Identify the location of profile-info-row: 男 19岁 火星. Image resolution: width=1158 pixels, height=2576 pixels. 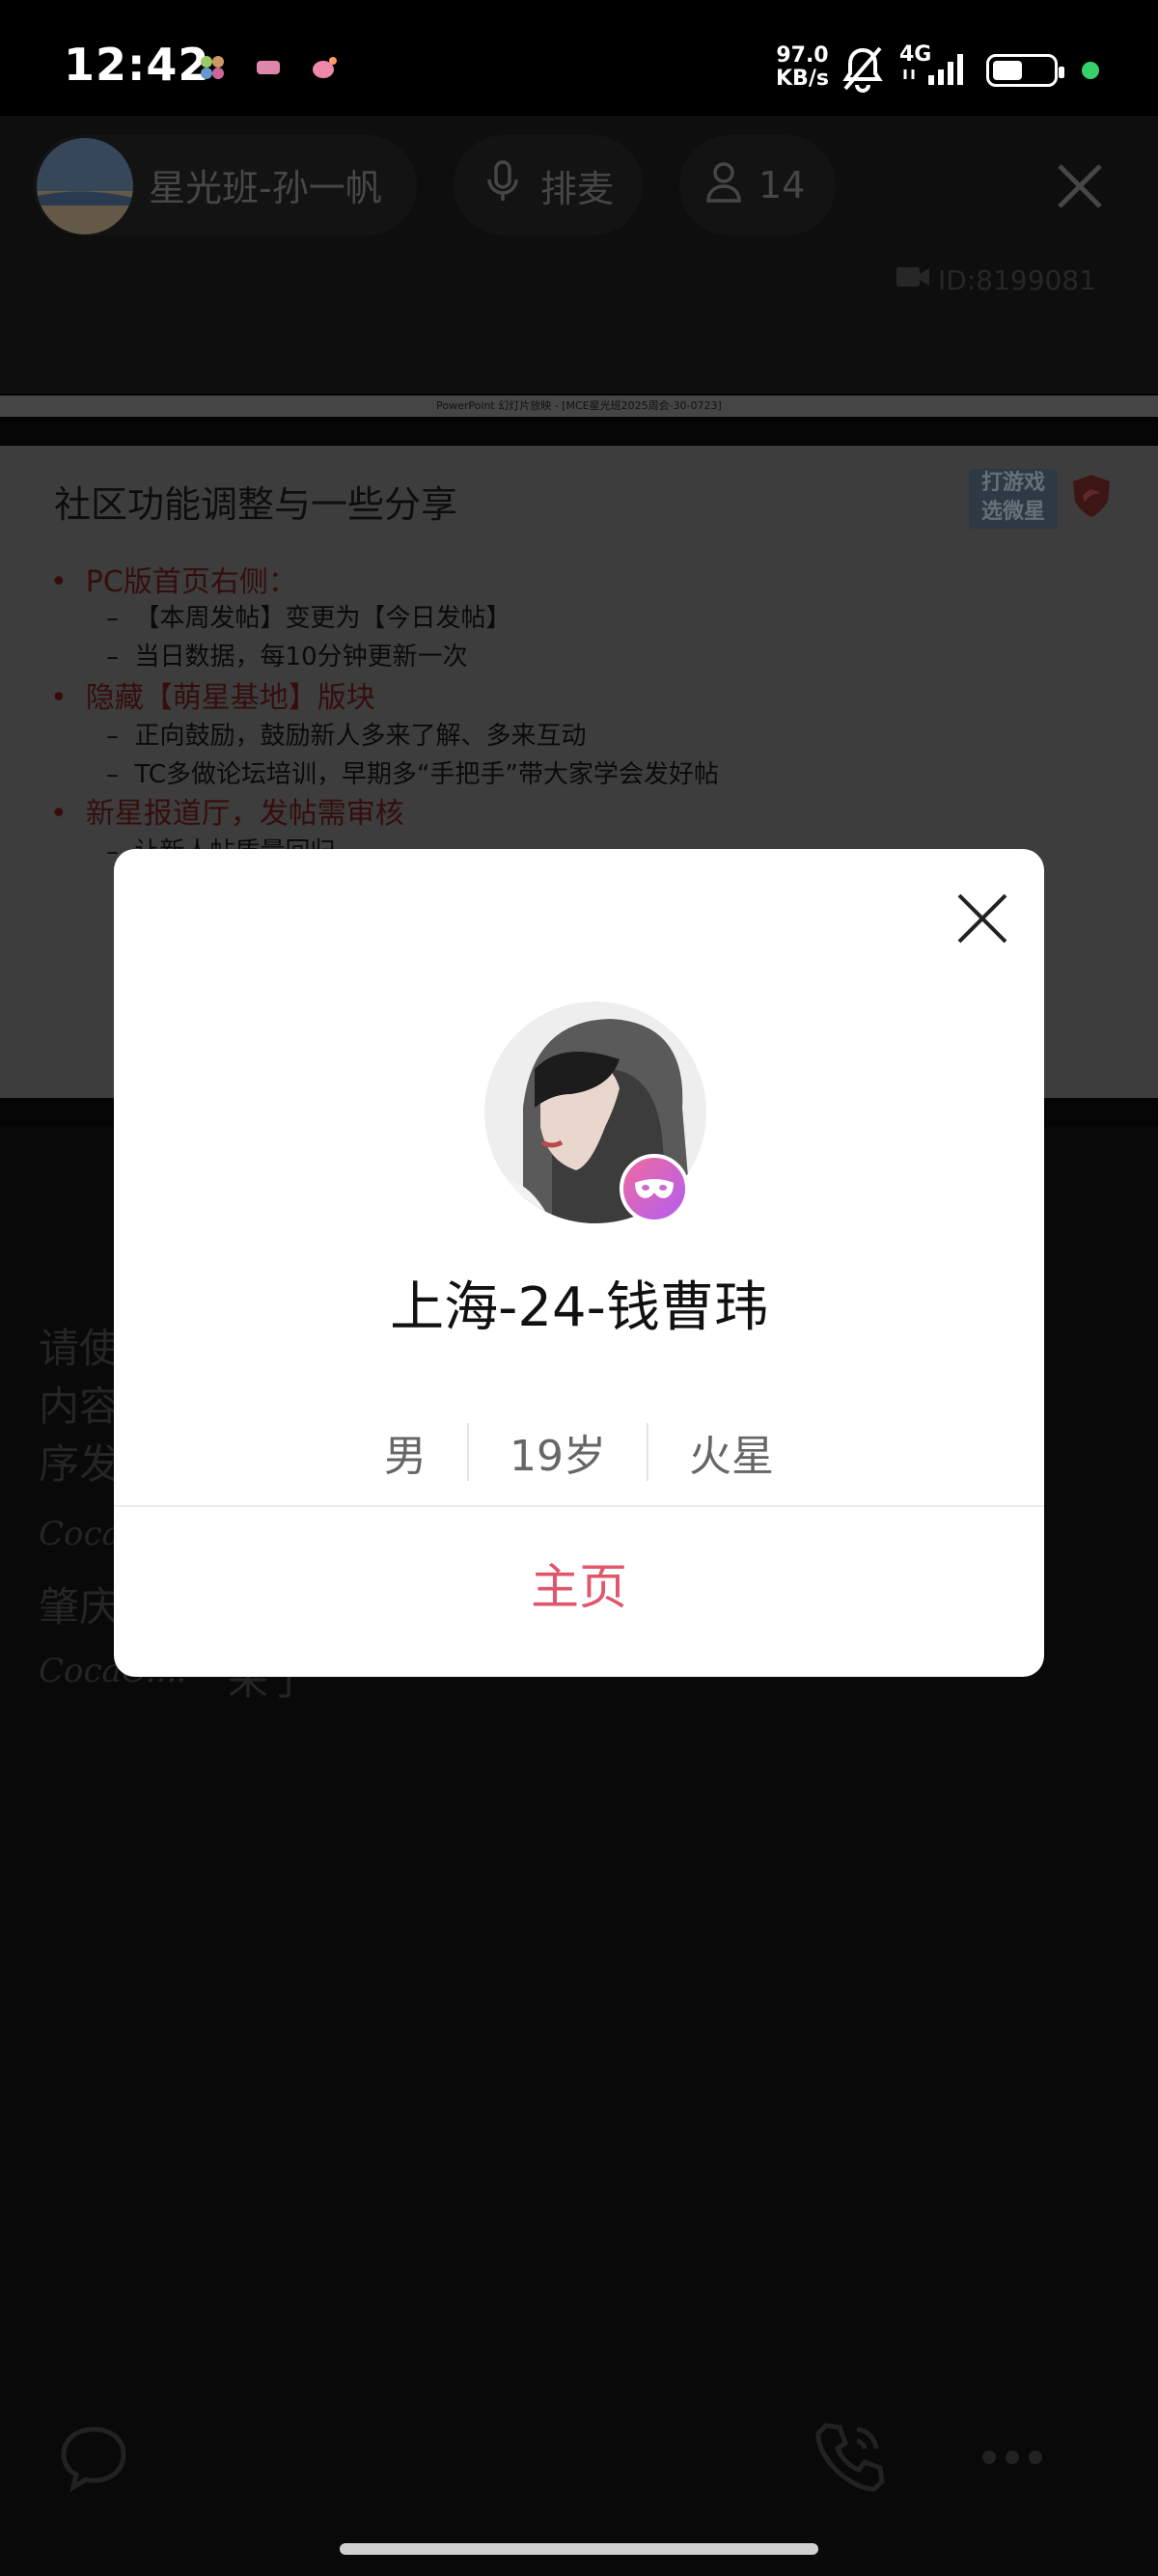
(579, 1452).